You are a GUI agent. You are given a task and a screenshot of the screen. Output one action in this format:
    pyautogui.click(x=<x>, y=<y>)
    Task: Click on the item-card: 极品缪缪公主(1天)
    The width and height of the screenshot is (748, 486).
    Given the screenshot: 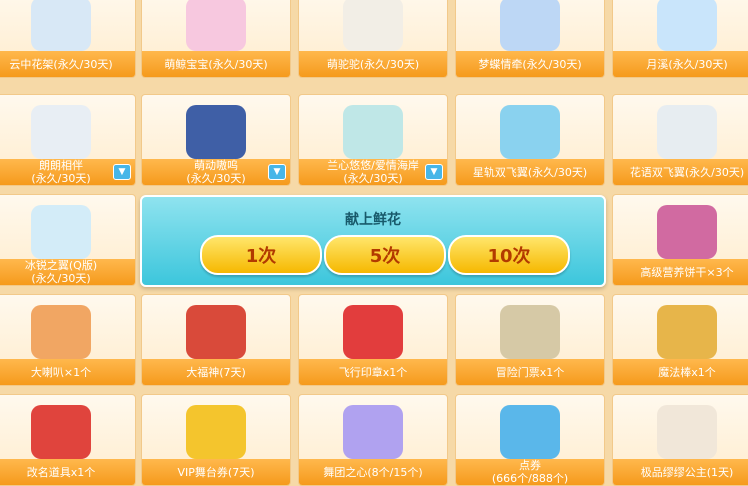 What is the action you would take?
    pyautogui.click(x=680, y=440)
    